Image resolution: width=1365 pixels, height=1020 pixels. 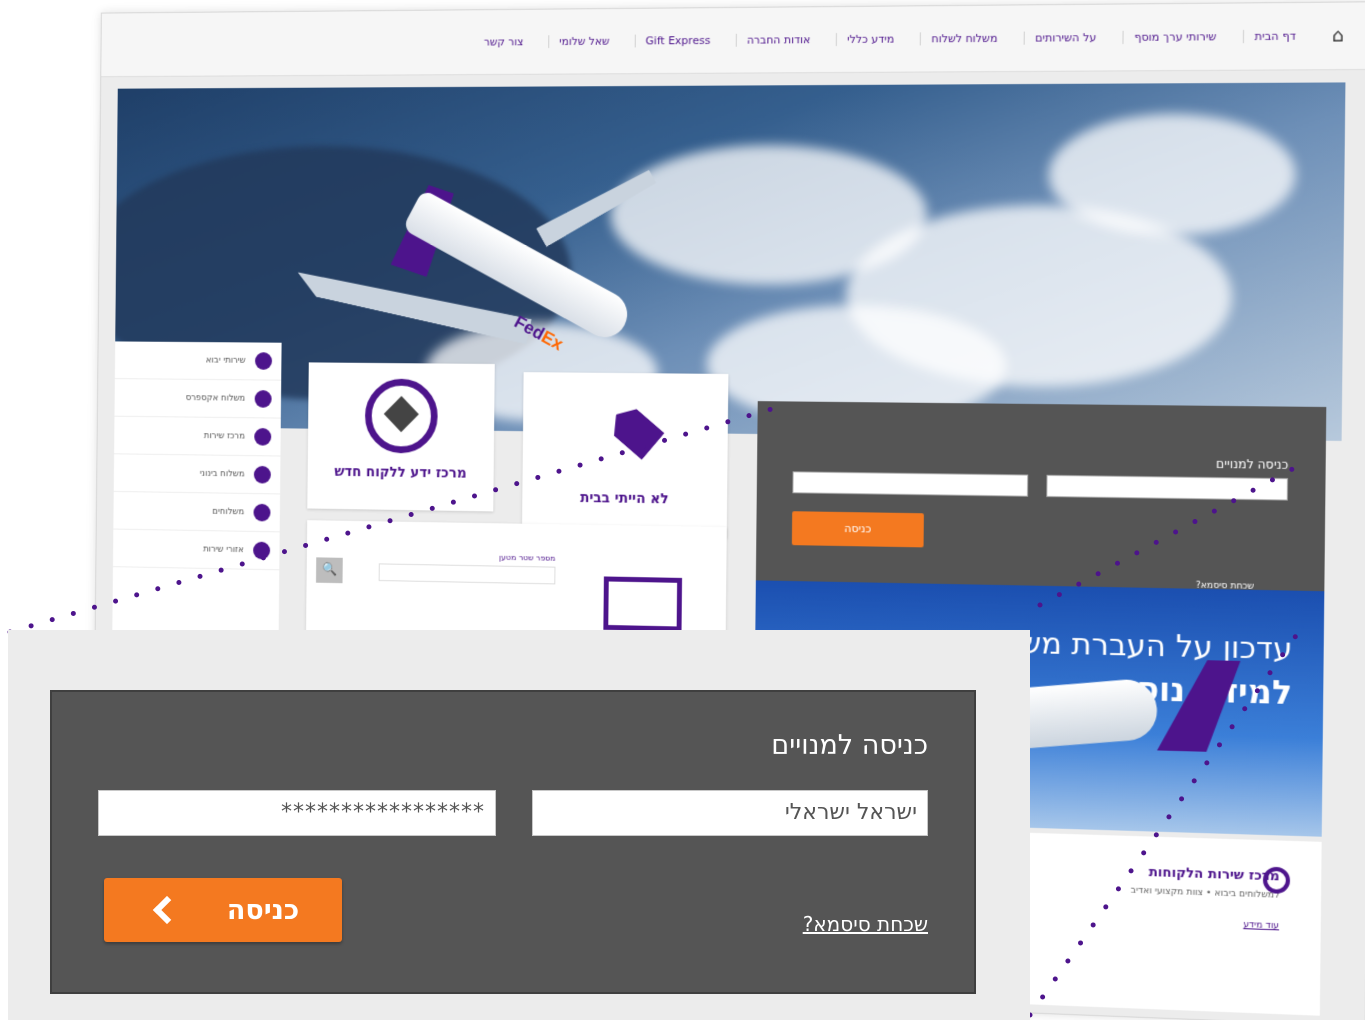 I want to click on package-cycle-icon, so click(x=401, y=416).